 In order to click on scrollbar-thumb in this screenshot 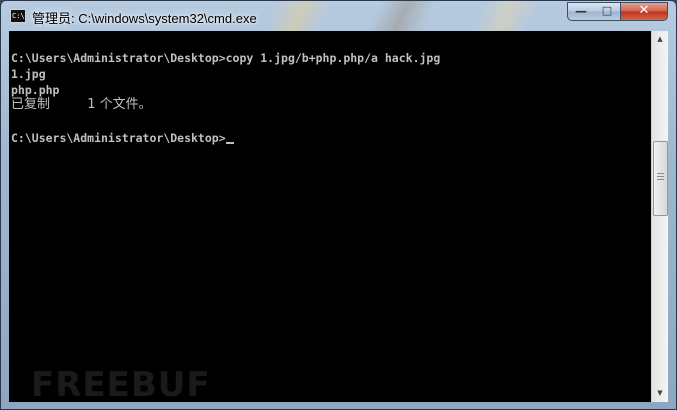, I will do `click(660, 178)`.